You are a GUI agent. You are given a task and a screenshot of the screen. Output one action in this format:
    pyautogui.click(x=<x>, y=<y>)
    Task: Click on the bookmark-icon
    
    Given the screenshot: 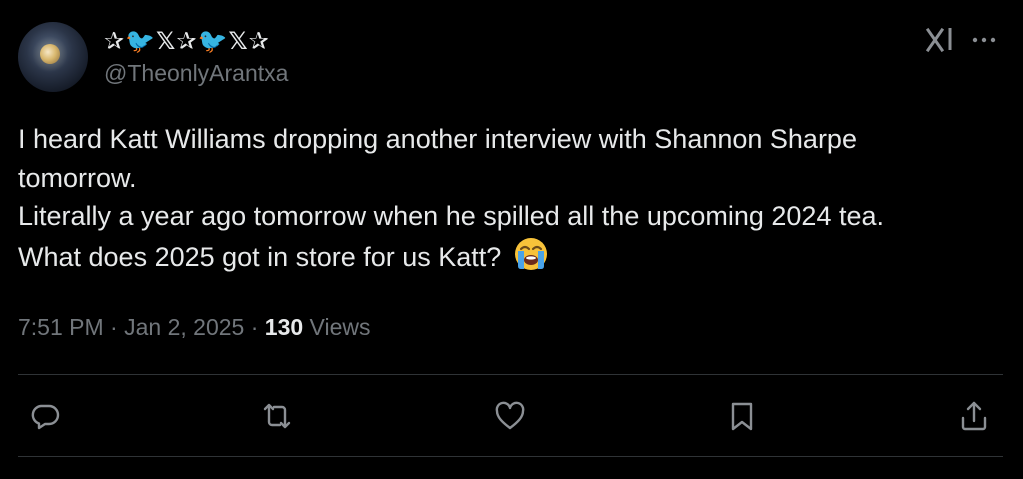 What is the action you would take?
    pyautogui.click(x=742, y=416)
    